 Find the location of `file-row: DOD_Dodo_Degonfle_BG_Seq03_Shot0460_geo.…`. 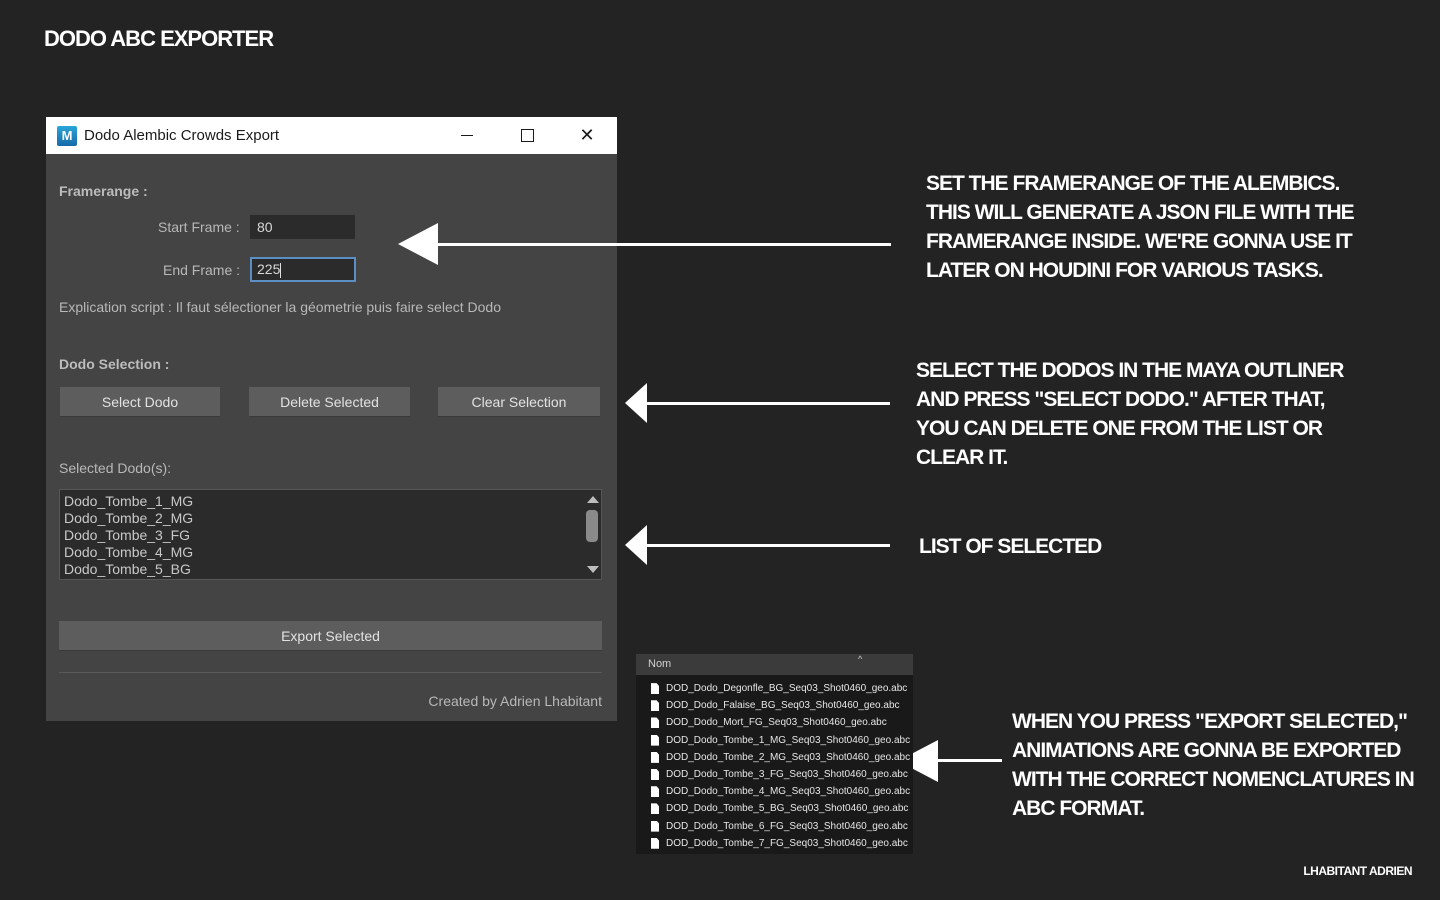

file-row: DOD_Dodo_Degonfle_BG_Seq03_Shot0460_geo.… is located at coordinates (774, 688).